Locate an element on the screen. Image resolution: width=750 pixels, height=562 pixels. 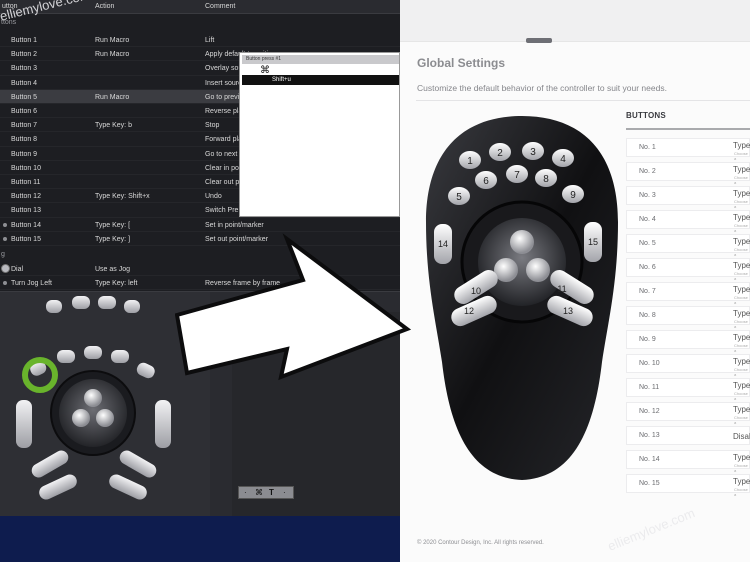
button-setting-row: No. 9 Type Choose a is located at coordinates (688, 341).